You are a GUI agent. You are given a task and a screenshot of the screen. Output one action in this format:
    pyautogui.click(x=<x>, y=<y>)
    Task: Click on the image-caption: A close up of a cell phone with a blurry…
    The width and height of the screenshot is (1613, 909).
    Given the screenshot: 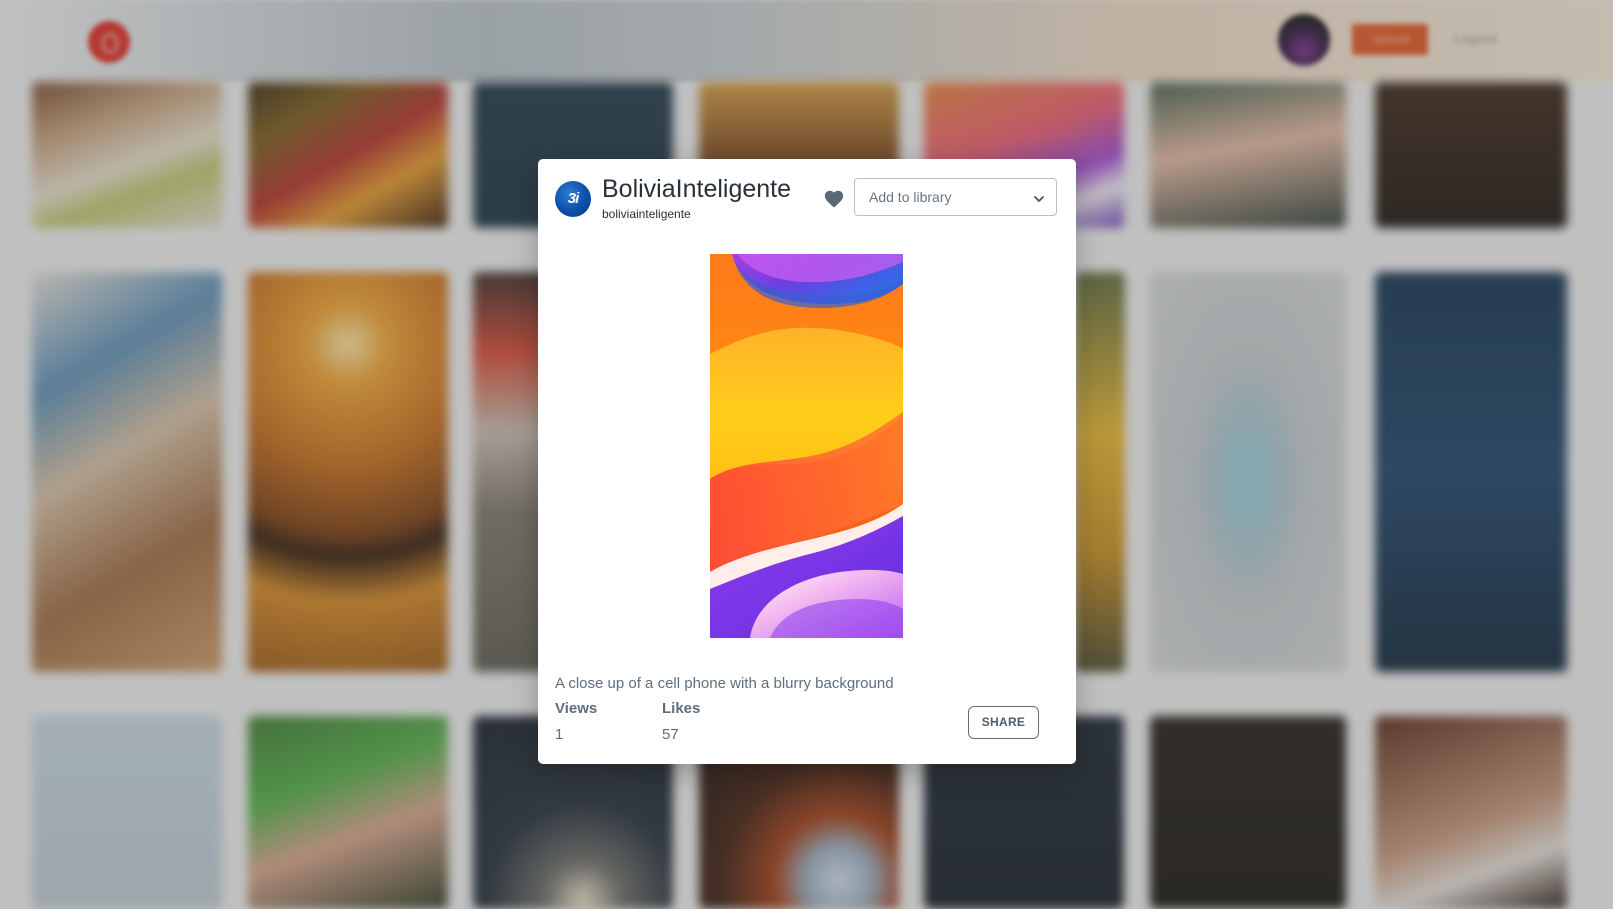 What is the action you would take?
    pyautogui.click(x=724, y=683)
    